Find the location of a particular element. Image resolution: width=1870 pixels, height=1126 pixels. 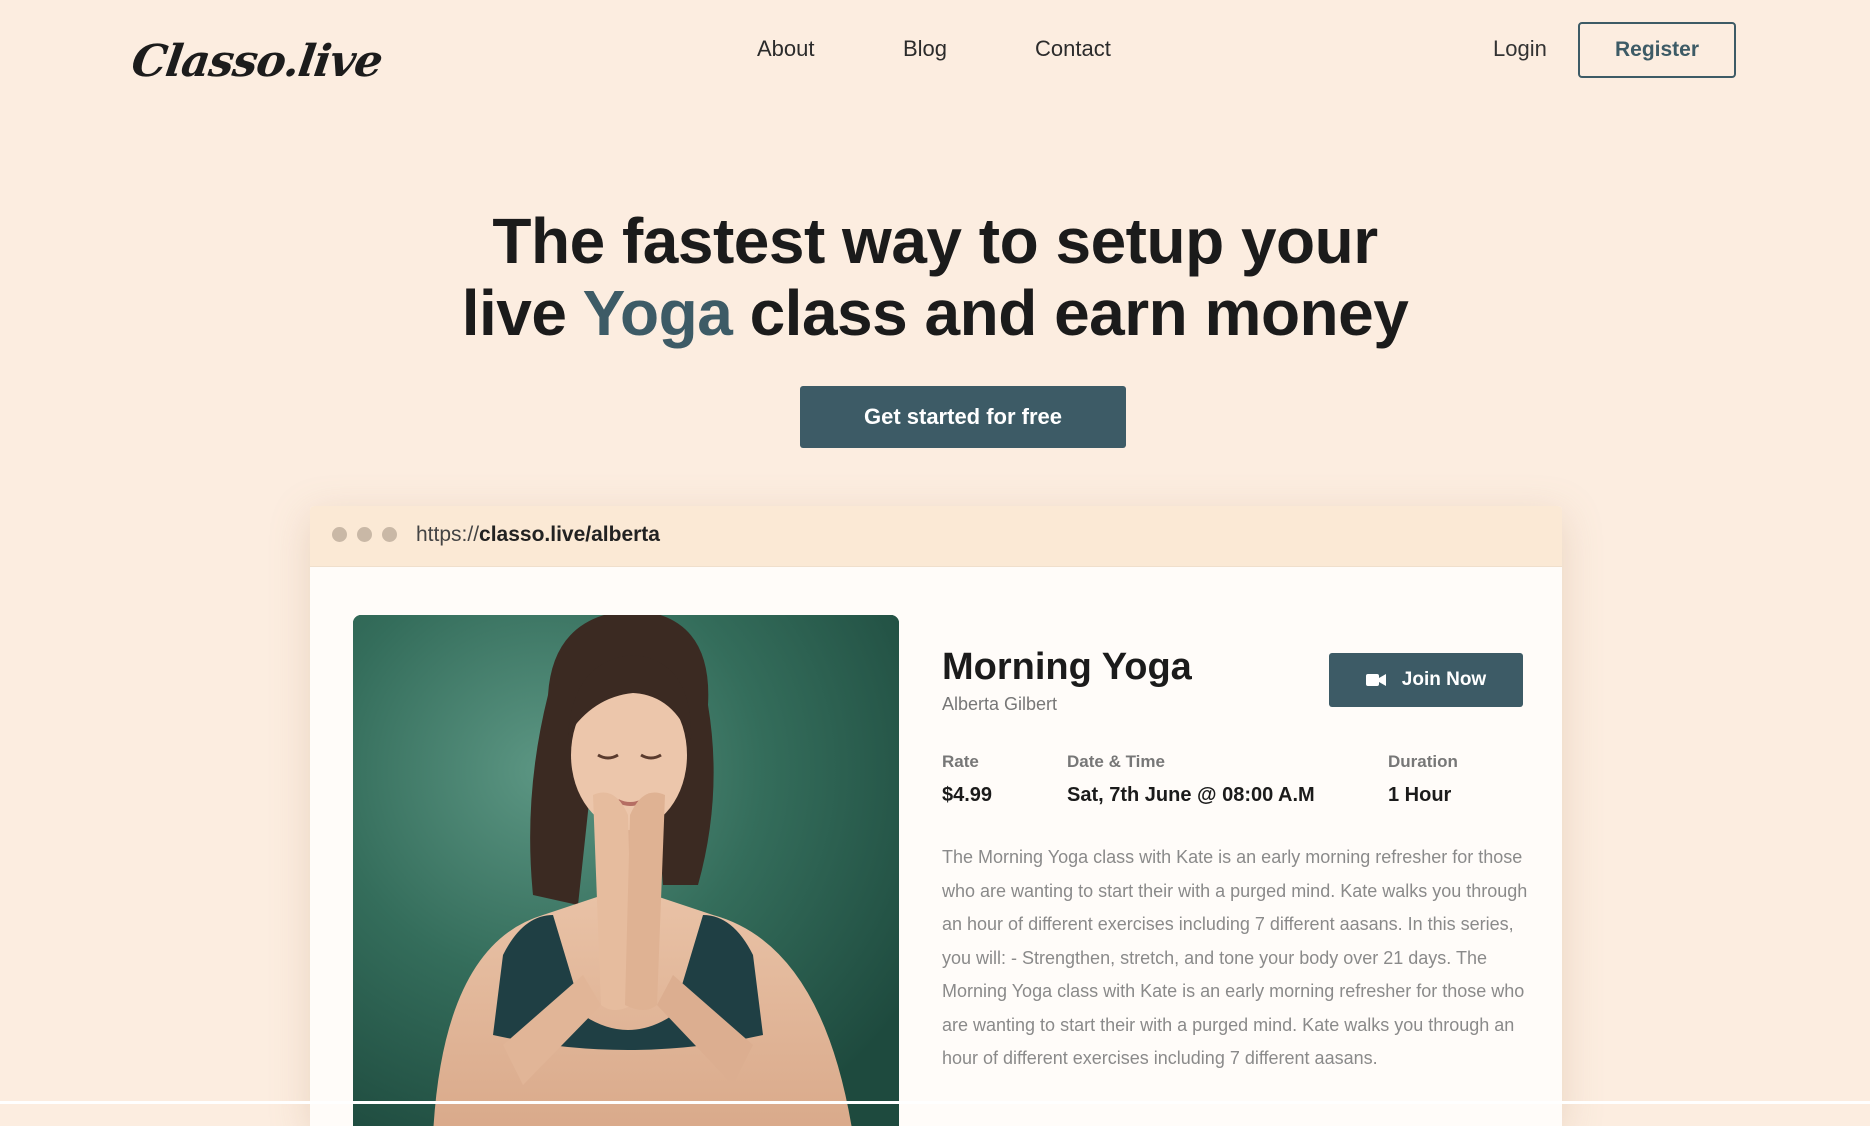

class-title: Morning Yoga is located at coordinates (1067, 667).